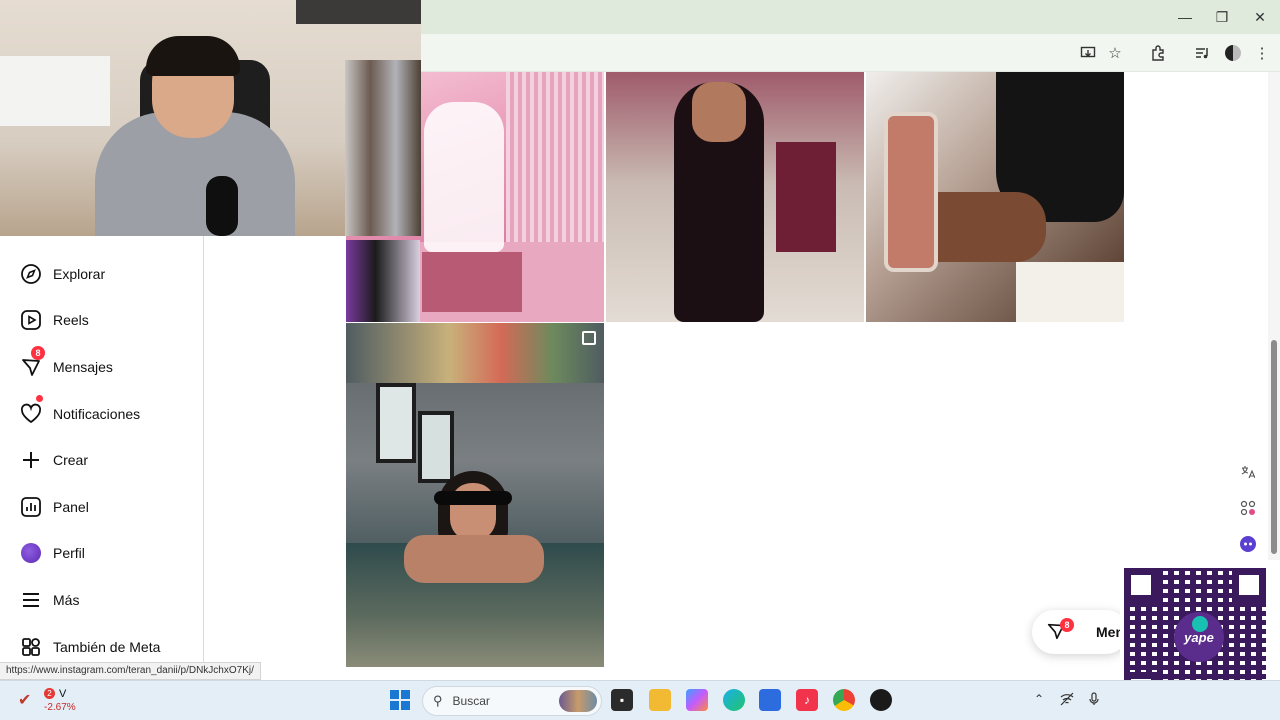 This screenshot has width=1280, height=720. I want to click on meta-apps-icon, so click(31, 647).